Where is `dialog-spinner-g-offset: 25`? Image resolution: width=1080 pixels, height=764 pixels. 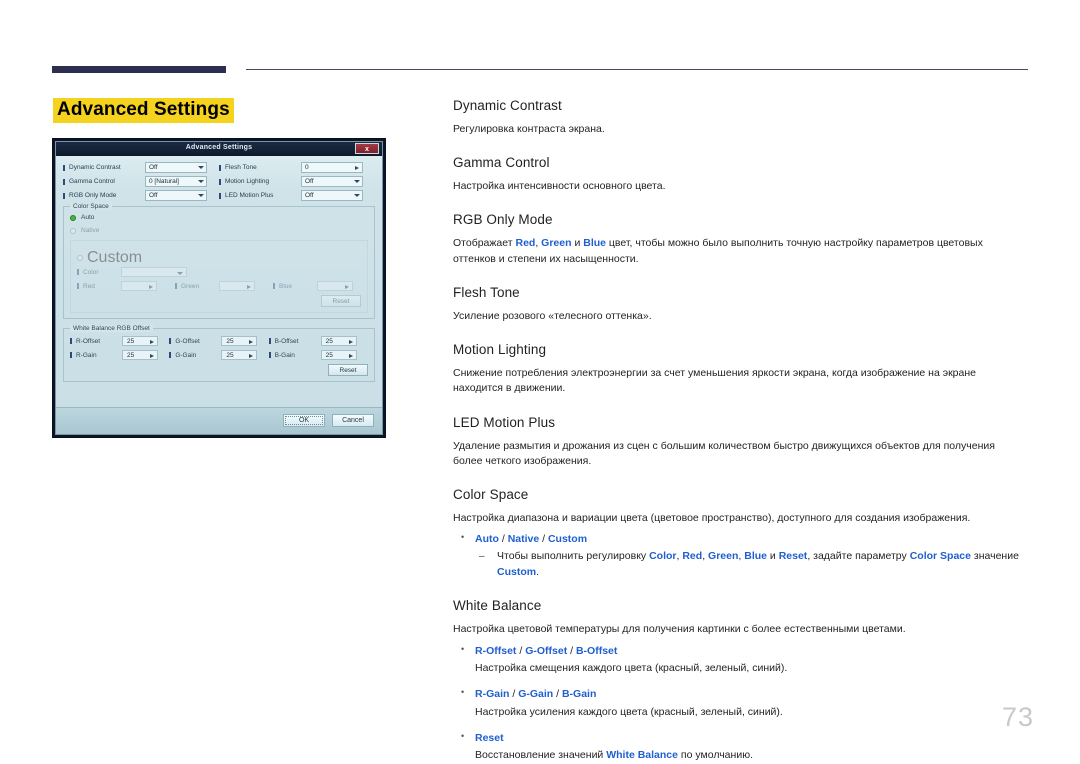
dialog-spinner-g-offset: 25 is located at coordinates (239, 341).